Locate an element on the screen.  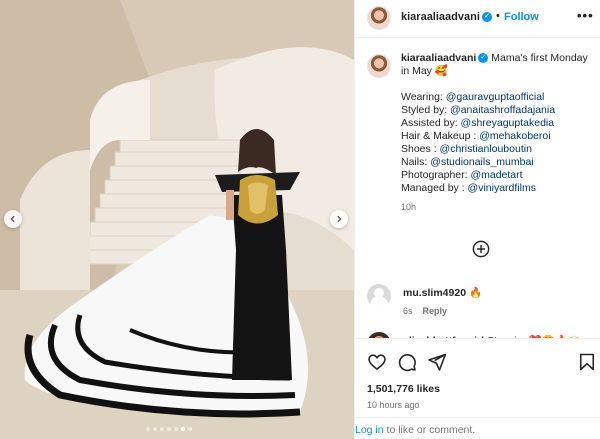
credit-handle-link: @mehakoberoi is located at coordinates (514, 136).